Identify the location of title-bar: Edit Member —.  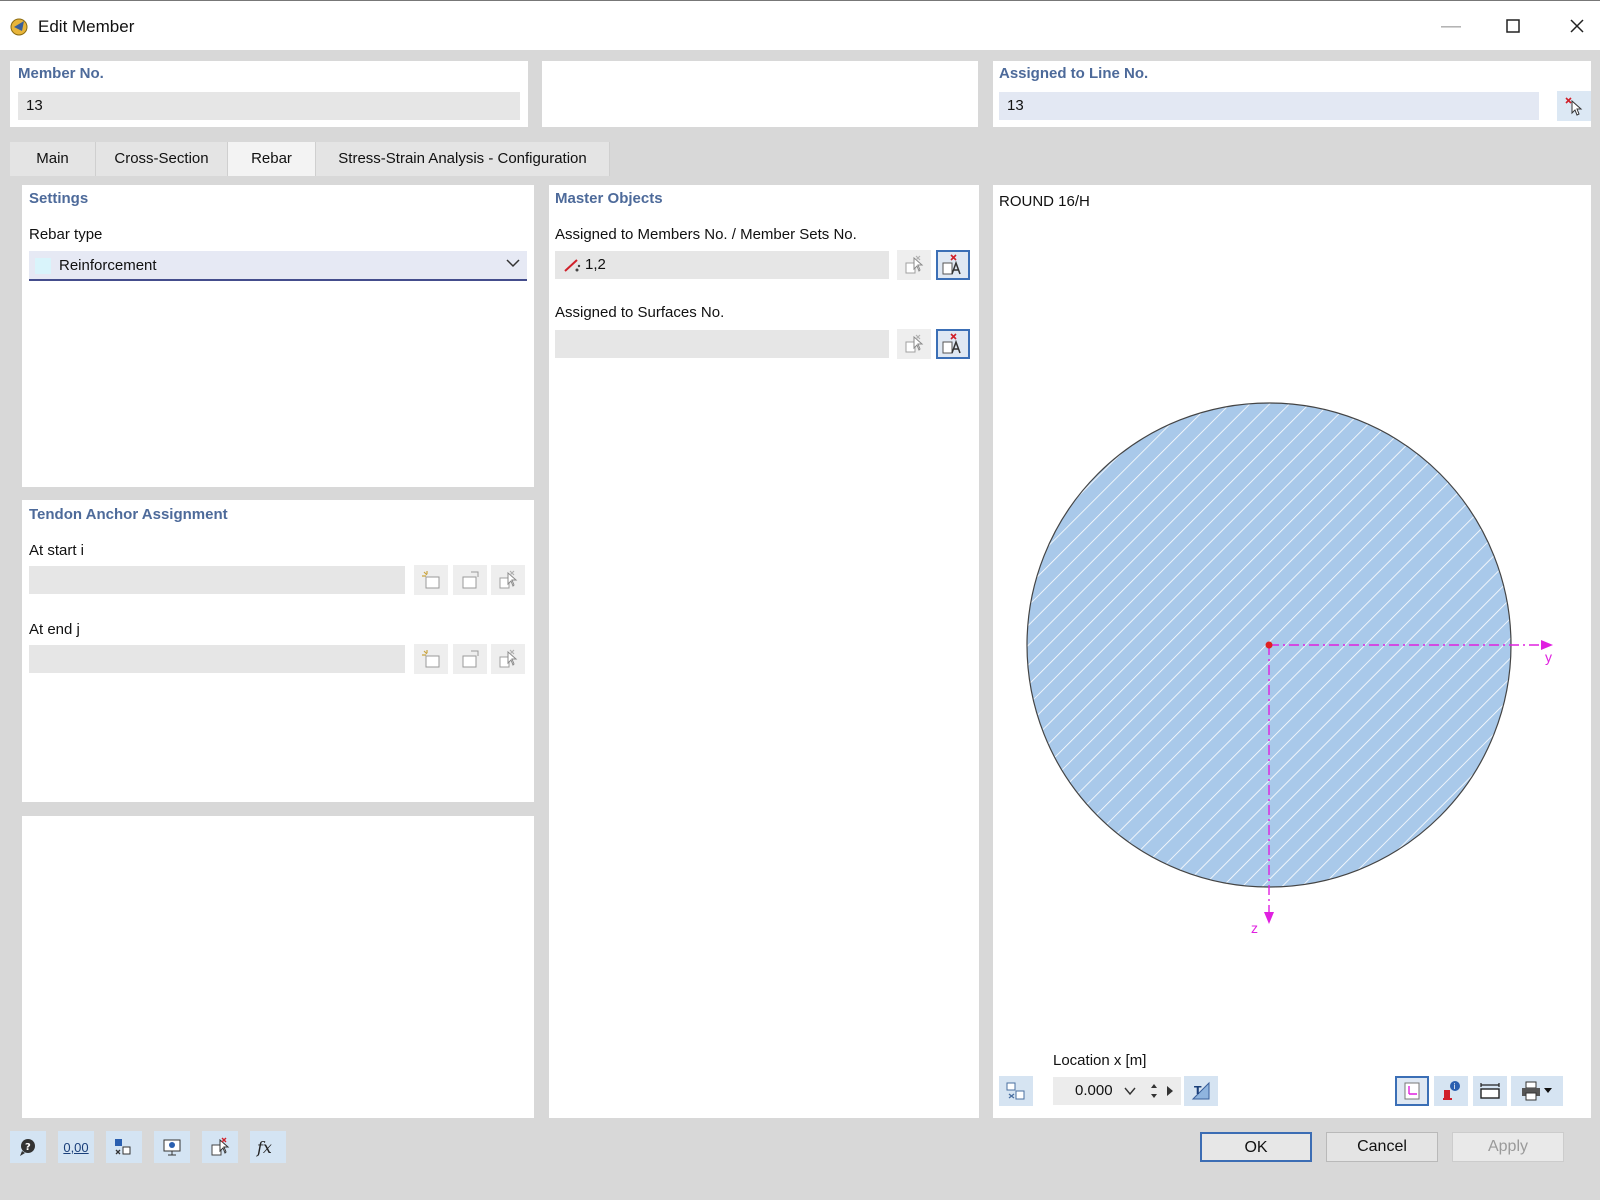
(800, 25).